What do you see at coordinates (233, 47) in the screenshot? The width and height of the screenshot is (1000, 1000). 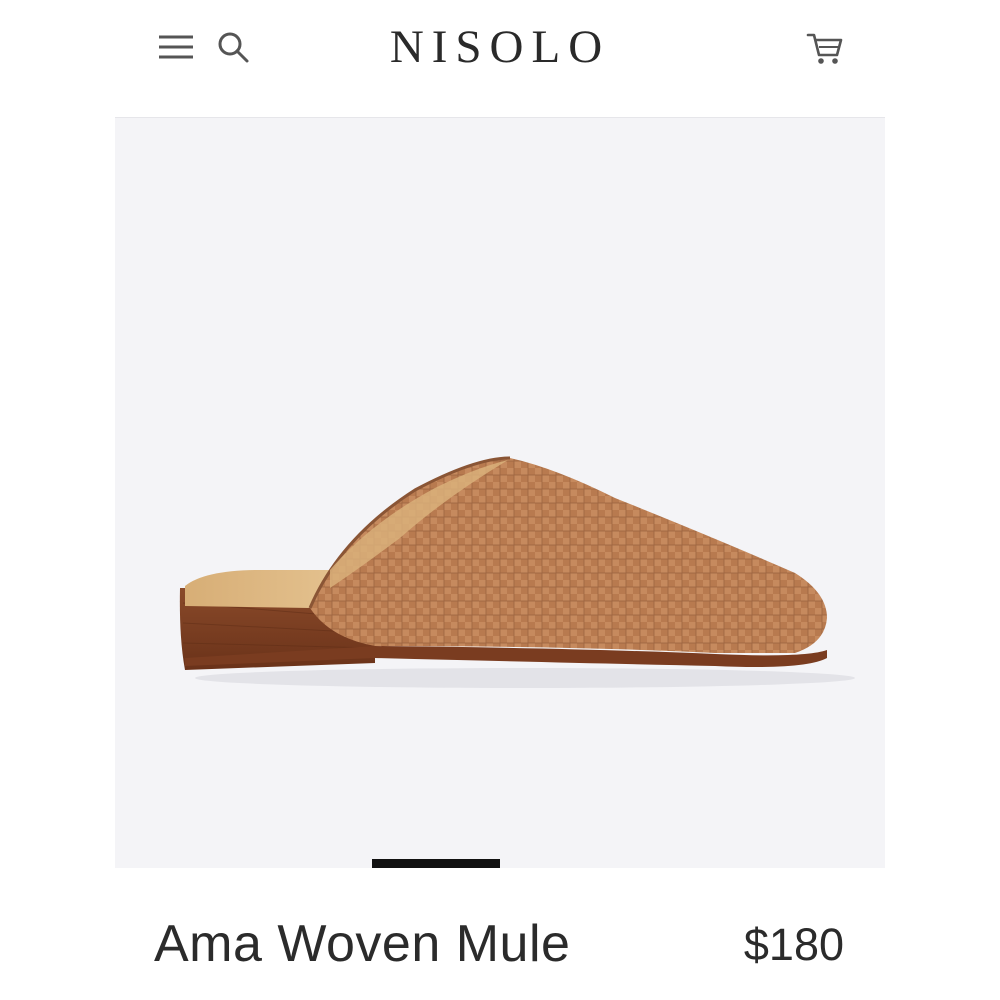 I see `search-icon` at bounding box center [233, 47].